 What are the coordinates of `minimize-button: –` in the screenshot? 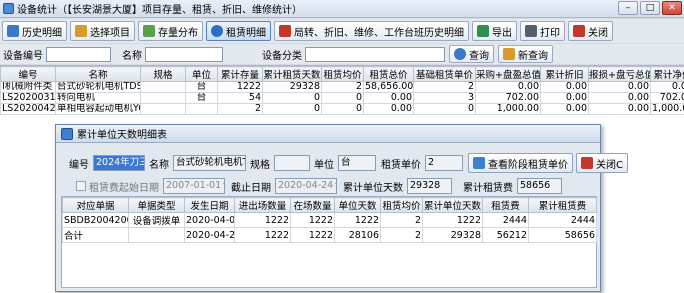 It's located at (628, 8).